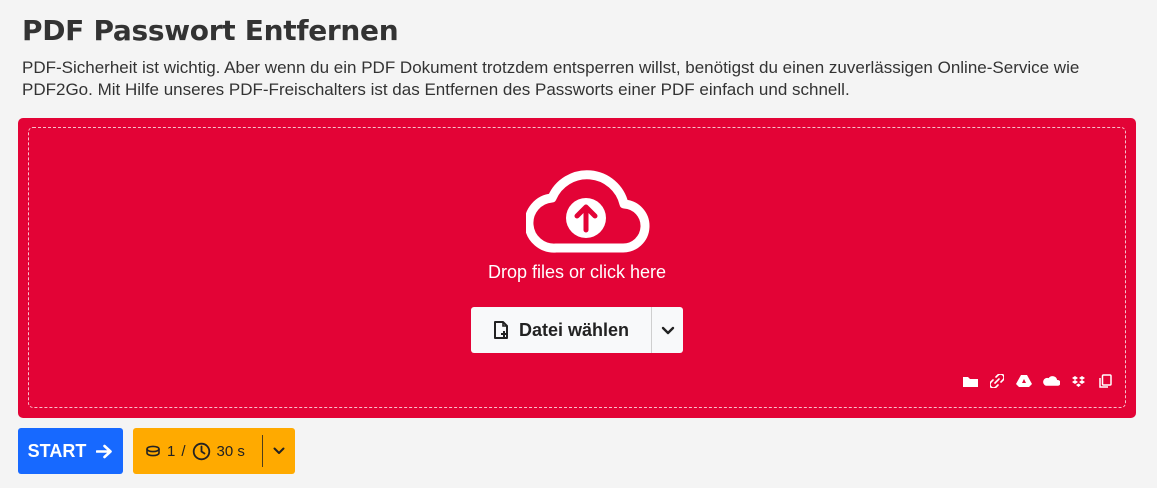 This screenshot has width=1157, height=488. Describe the element at coordinates (500, 329) in the screenshot. I see `file-add-icon` at that location.